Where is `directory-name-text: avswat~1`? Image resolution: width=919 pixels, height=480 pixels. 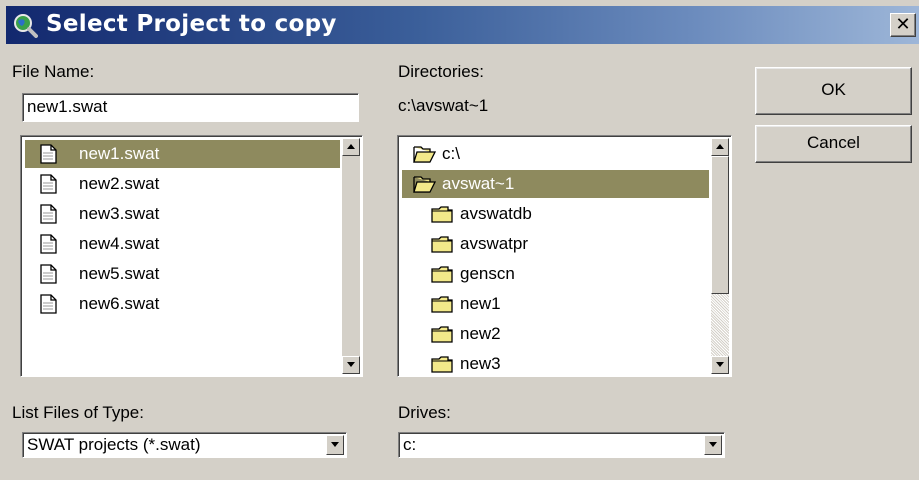 directory-name-text: avswat~1 is located at coordinates (478, 183).